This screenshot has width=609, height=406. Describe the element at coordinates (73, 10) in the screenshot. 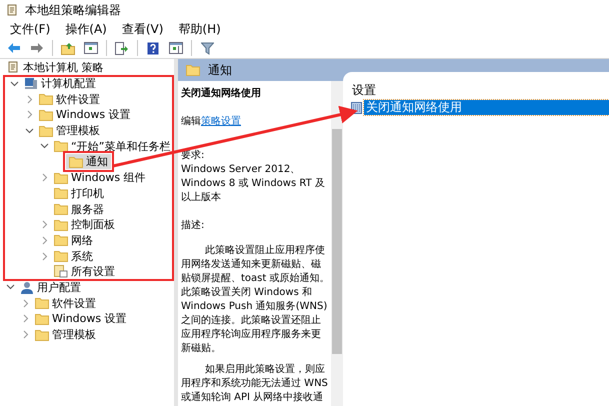

I see `window-title: 本地组策略编辑器` at that location.